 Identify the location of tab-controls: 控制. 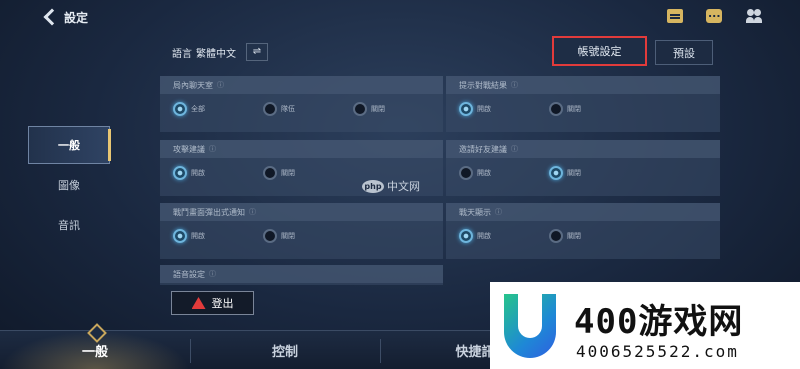
(285, 350).